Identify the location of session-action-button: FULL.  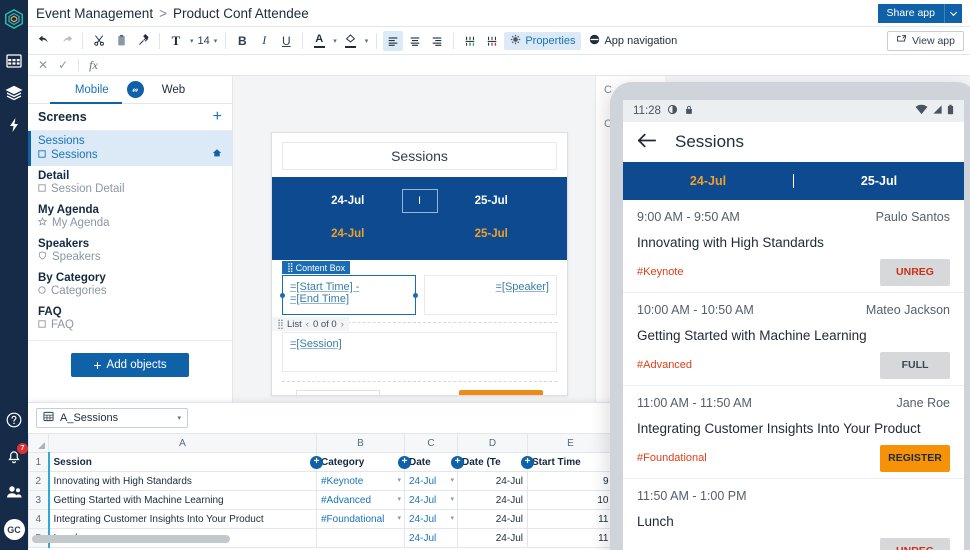
(915, 365).